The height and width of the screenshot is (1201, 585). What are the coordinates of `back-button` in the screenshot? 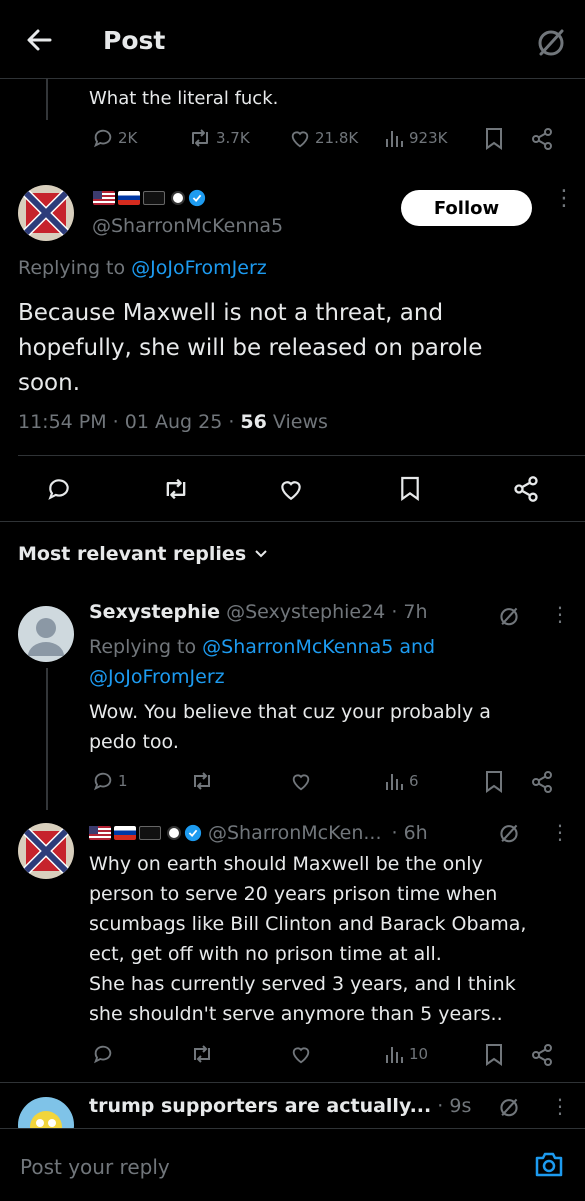 It's located at (39, 40).